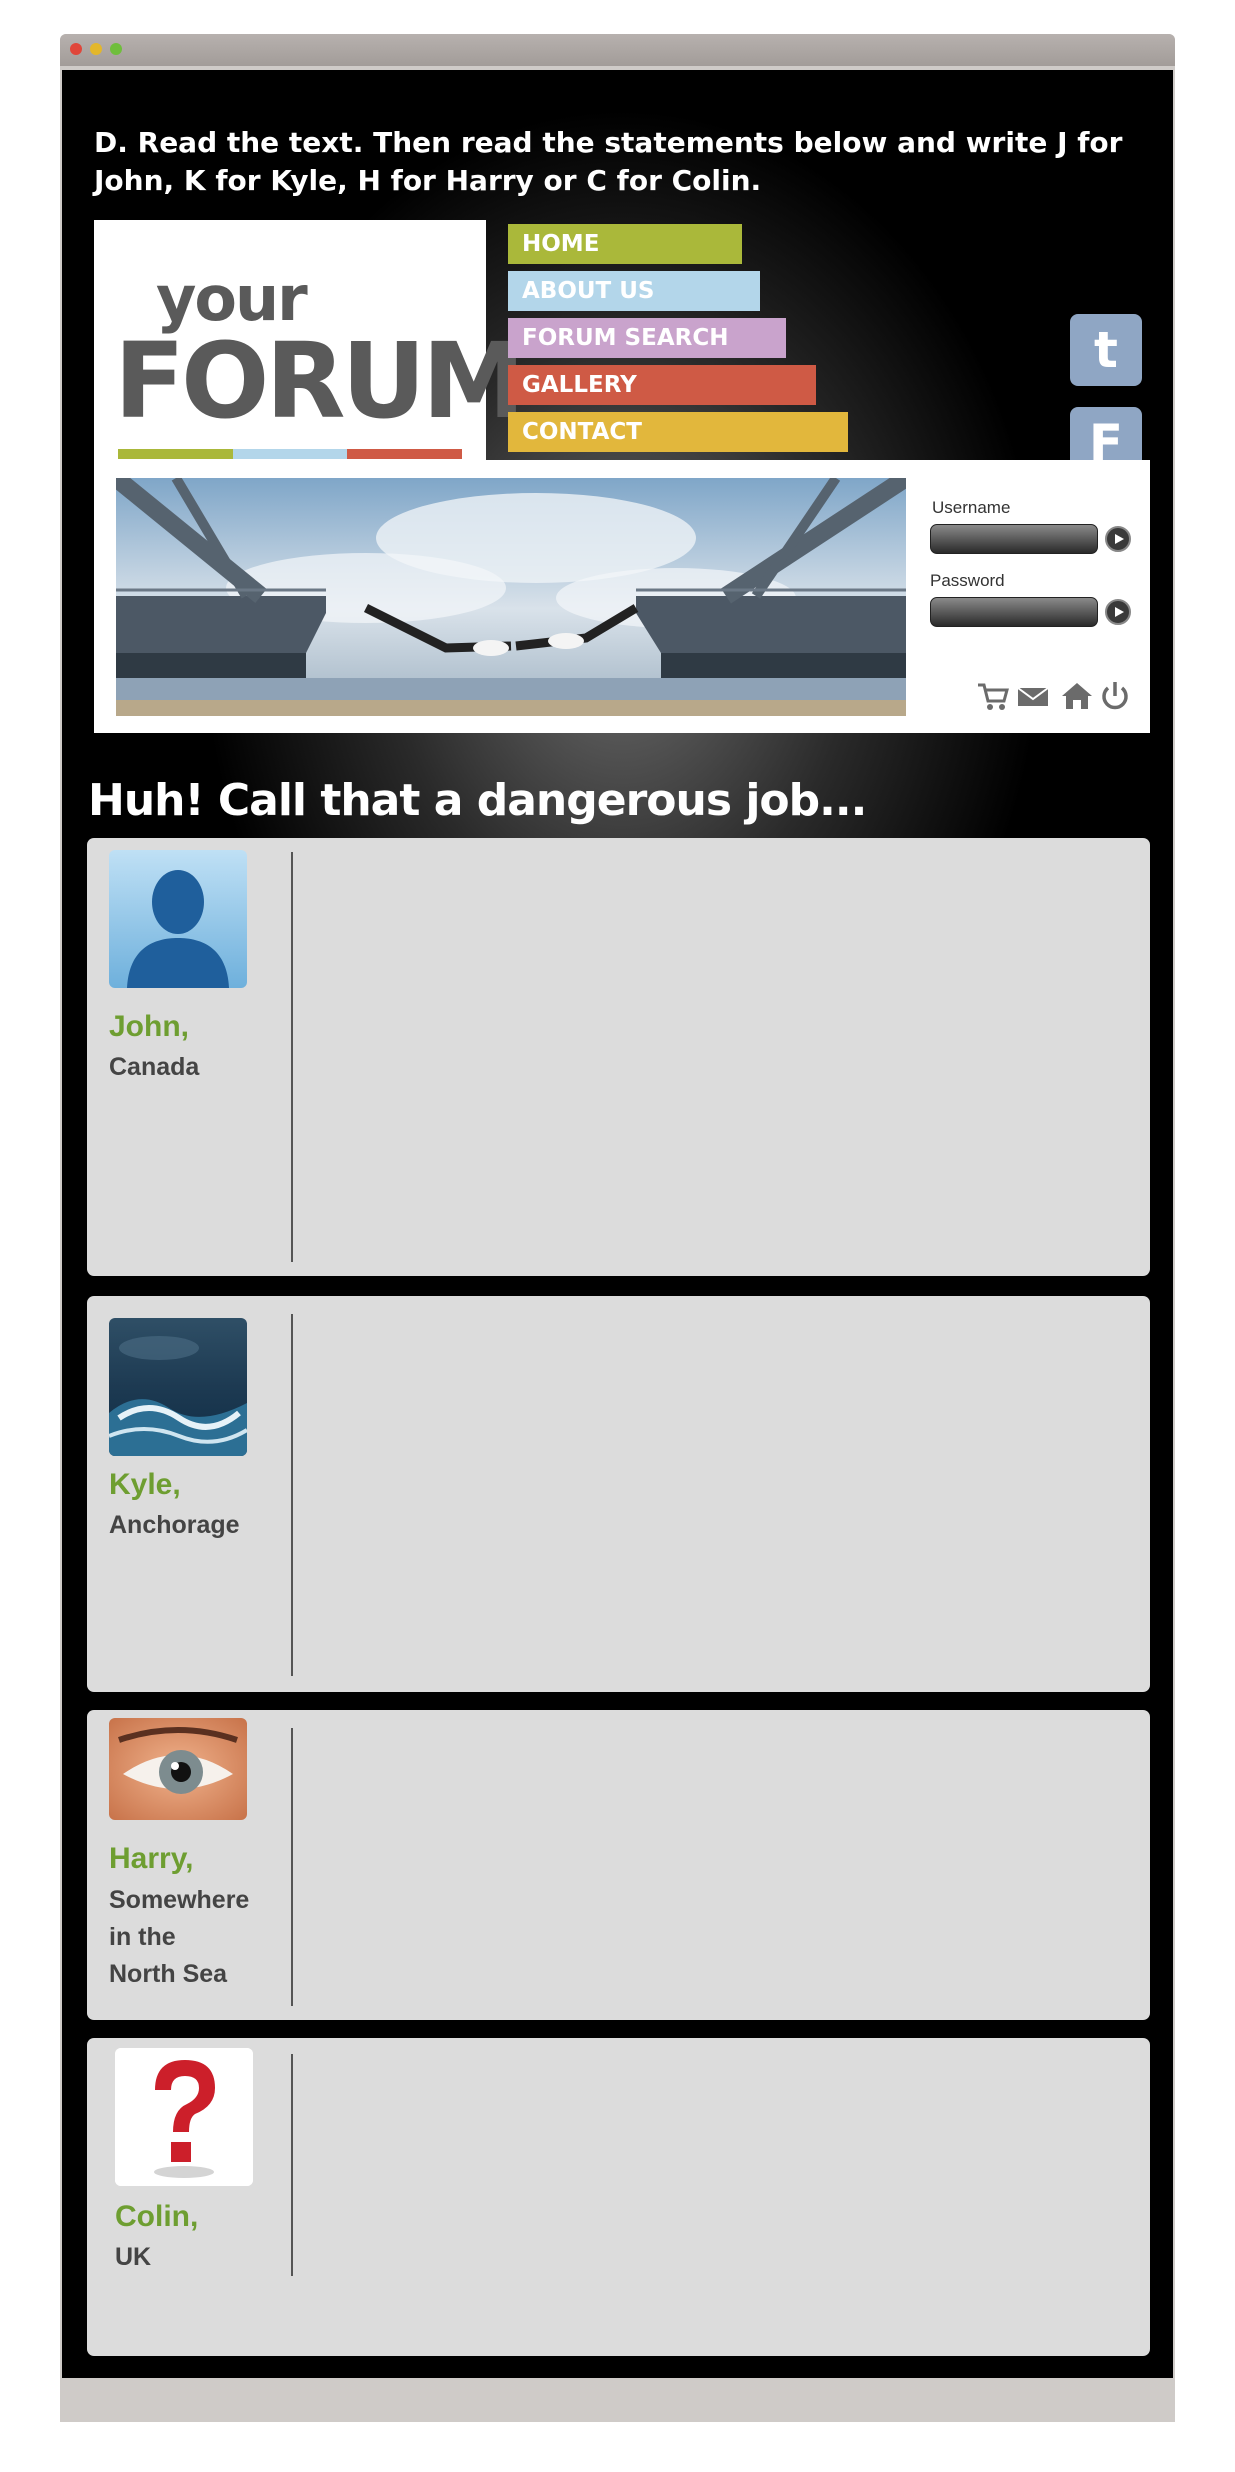 The height and width of the screenshot is (2472, 1235). Describe the element at coordinates (319, 381) in the screenshot. I see `logo-word-forum: FORUM` at that location.